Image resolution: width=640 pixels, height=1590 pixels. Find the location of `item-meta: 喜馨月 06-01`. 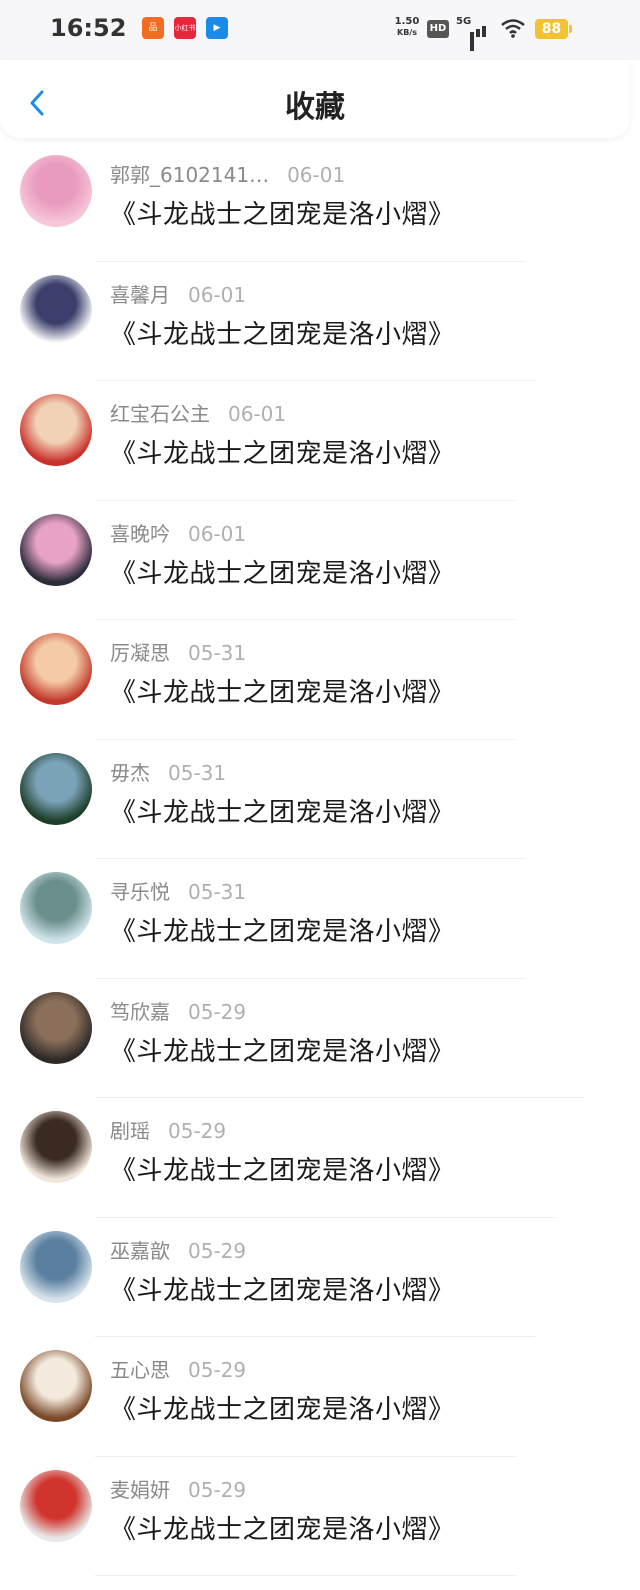

item-meta: 喜馨月 06-01 is located at coordinates (178, 293).